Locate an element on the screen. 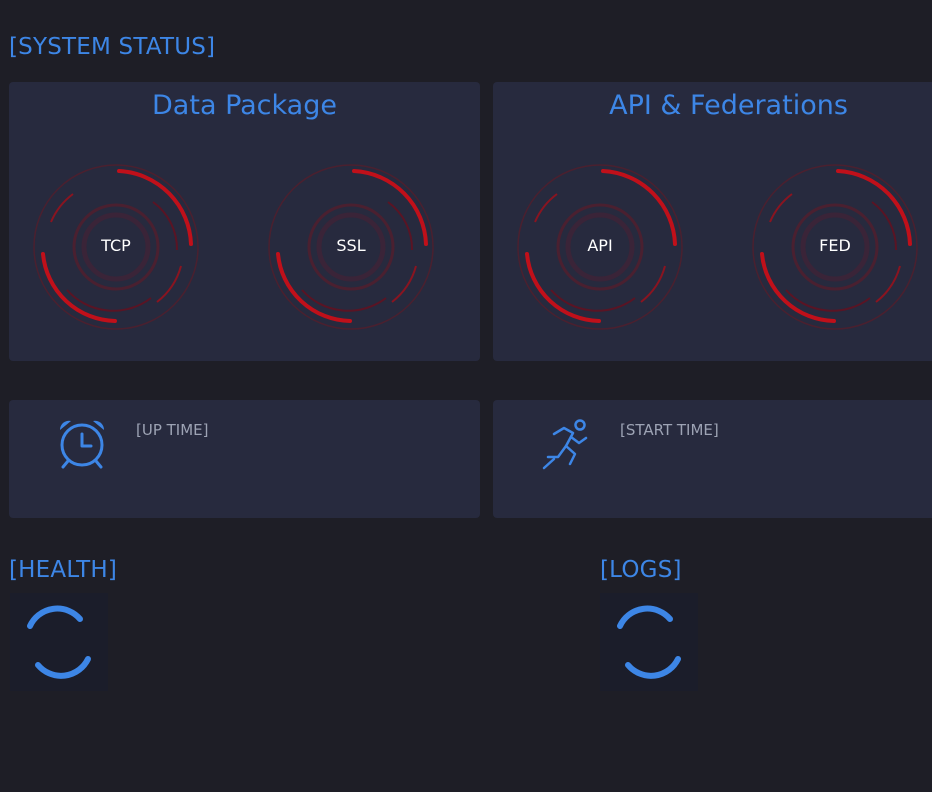 The width and height of the screenshot is (932, 792). gauge-label: API is located at coordinates (600, 245).